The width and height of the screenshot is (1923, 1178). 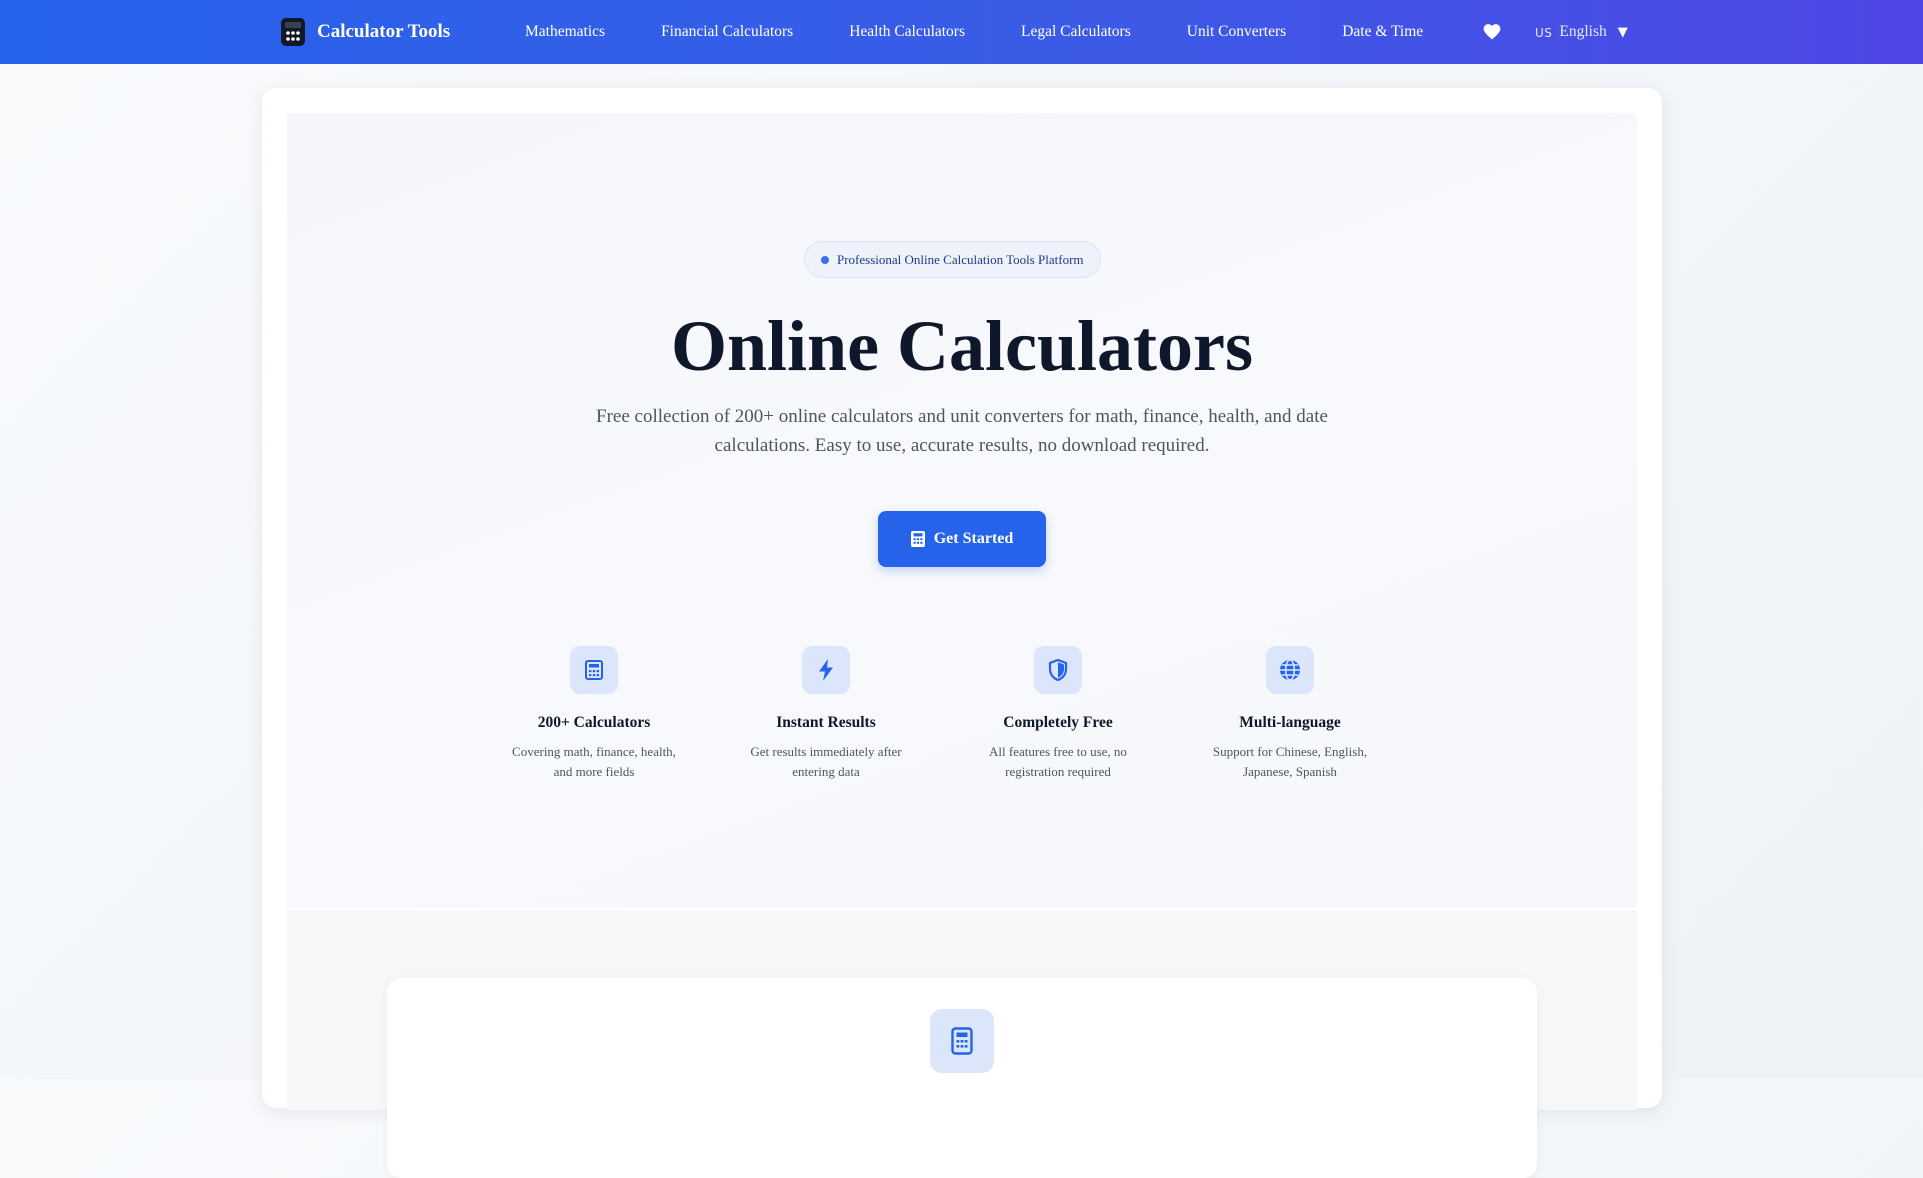 I want to click on caret-down-icon: ▼, so click(x=1622, y=32).